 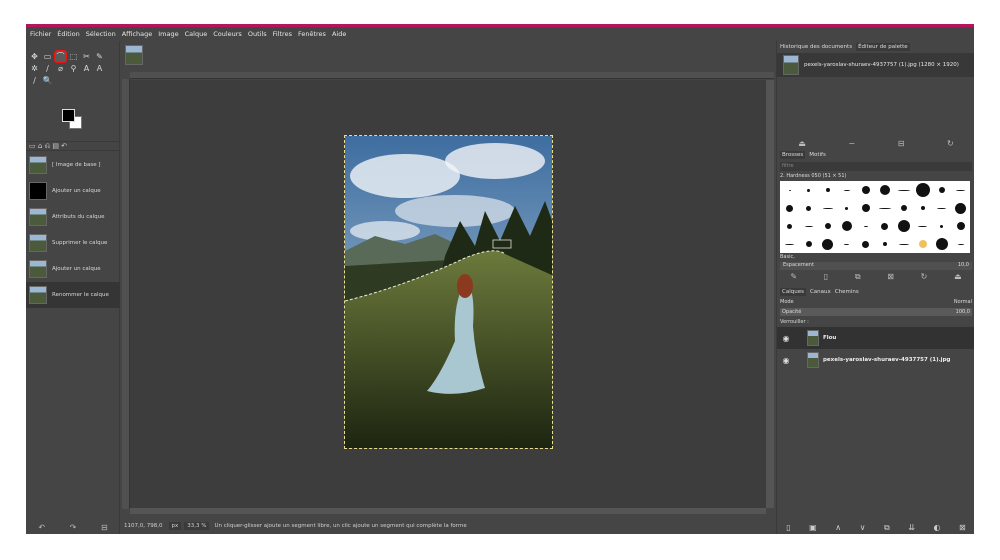 I want to click on menu-affichage: Affichage, so click(x=137, y=34).